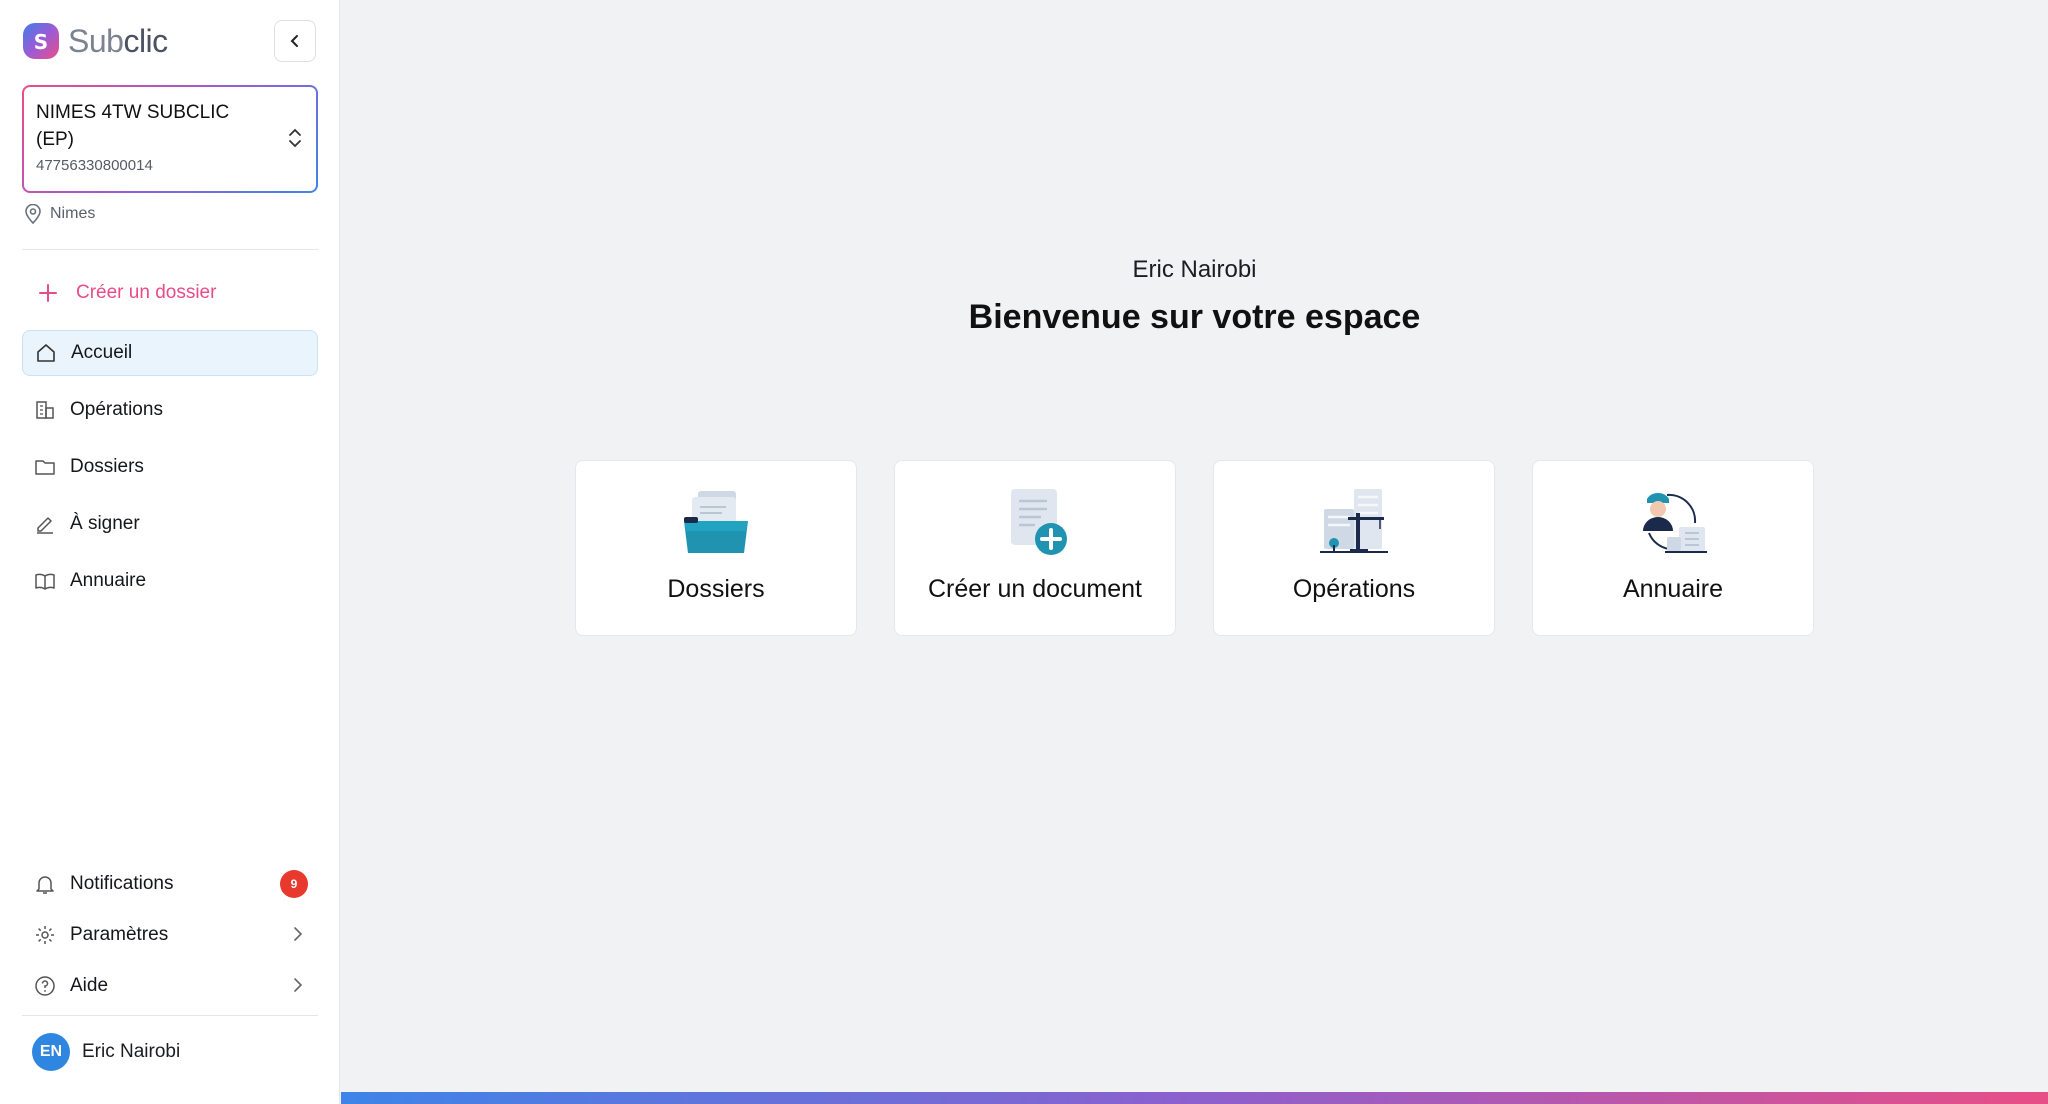 The height and width of the screenshot is (1104, 2048). Describe the element at coordinates (105, 523) in the screenshot. I see `sidebar-item-label: À signer` at that location.